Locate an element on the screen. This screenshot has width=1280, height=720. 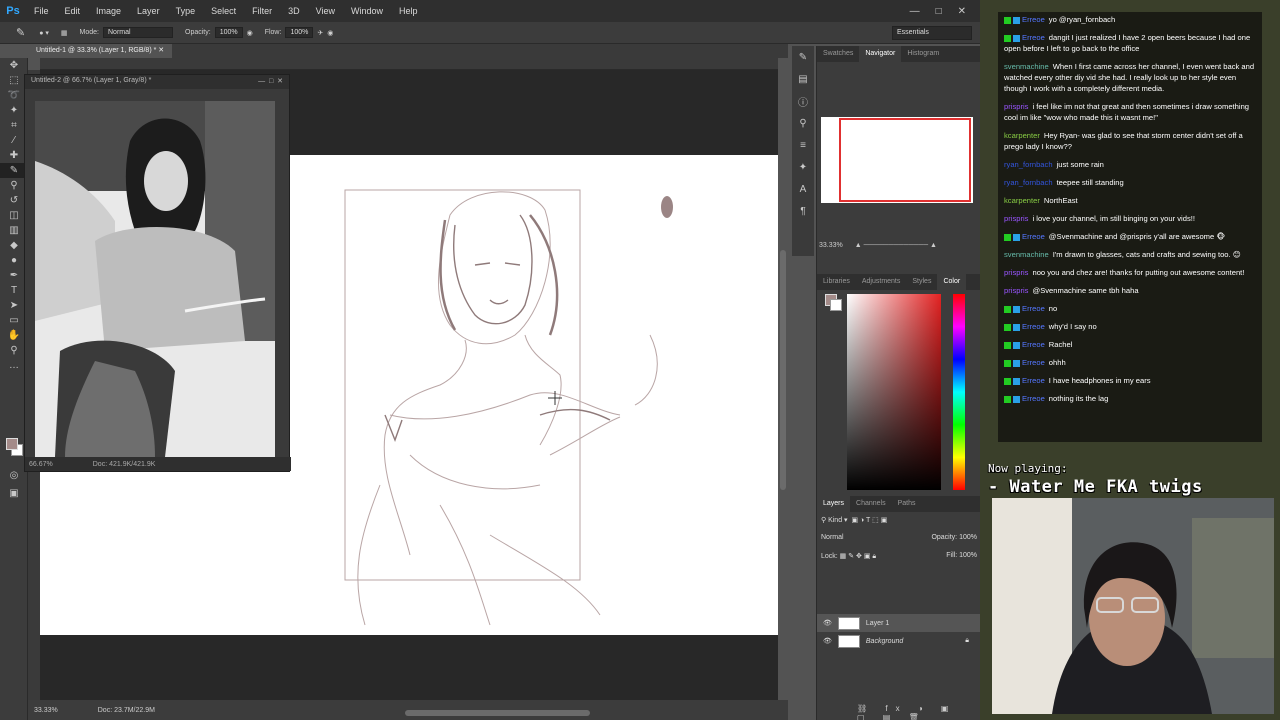
tab-adjustments: Adjustments is located at coordinates (881, 282).